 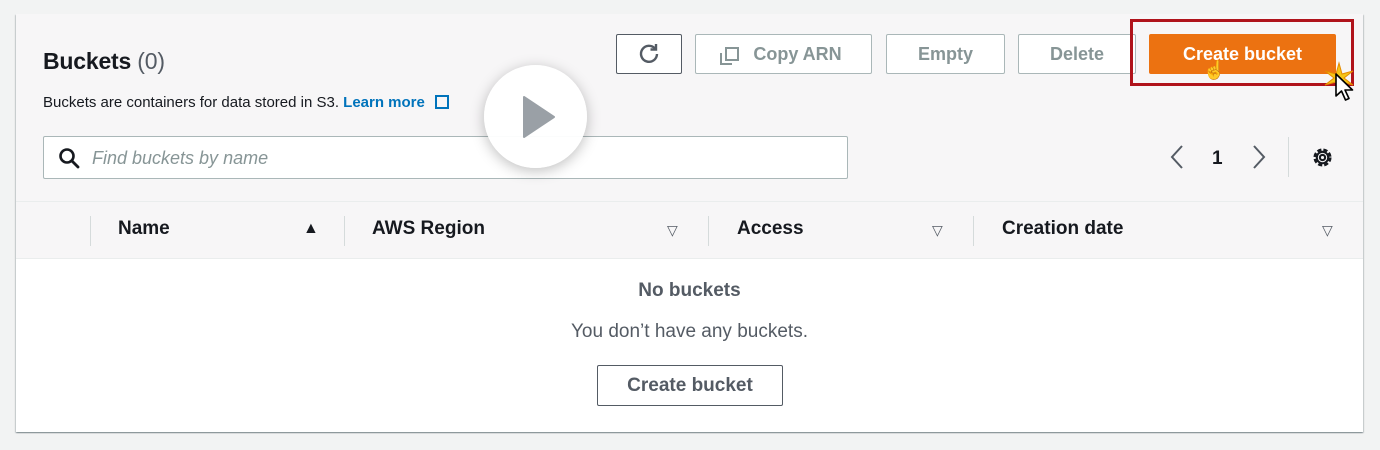 I want to click on learn-more-link: Learn more, so click(x=384, y=102).